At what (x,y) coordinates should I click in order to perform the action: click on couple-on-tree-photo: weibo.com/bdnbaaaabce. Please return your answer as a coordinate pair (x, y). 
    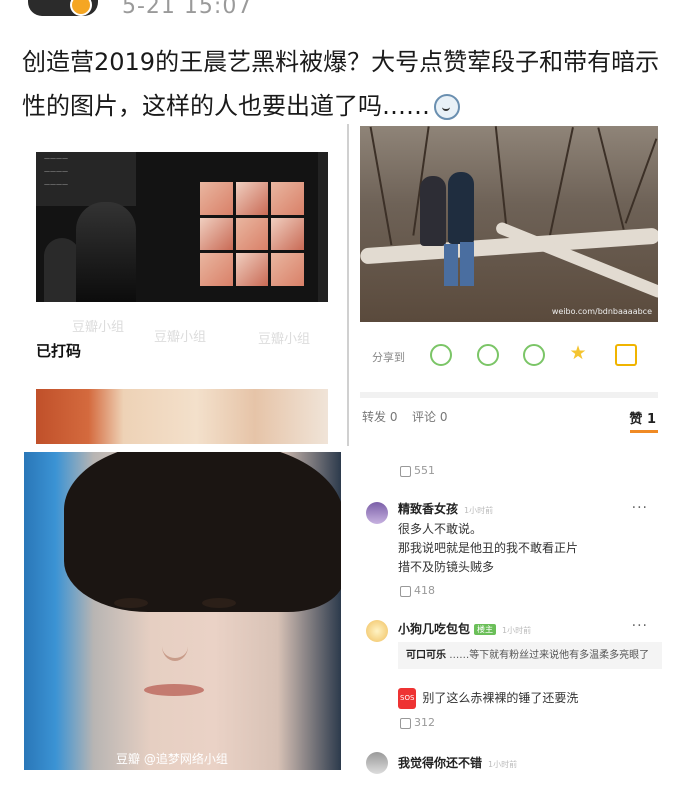
    Looking at the image, I should click on (509, 224).